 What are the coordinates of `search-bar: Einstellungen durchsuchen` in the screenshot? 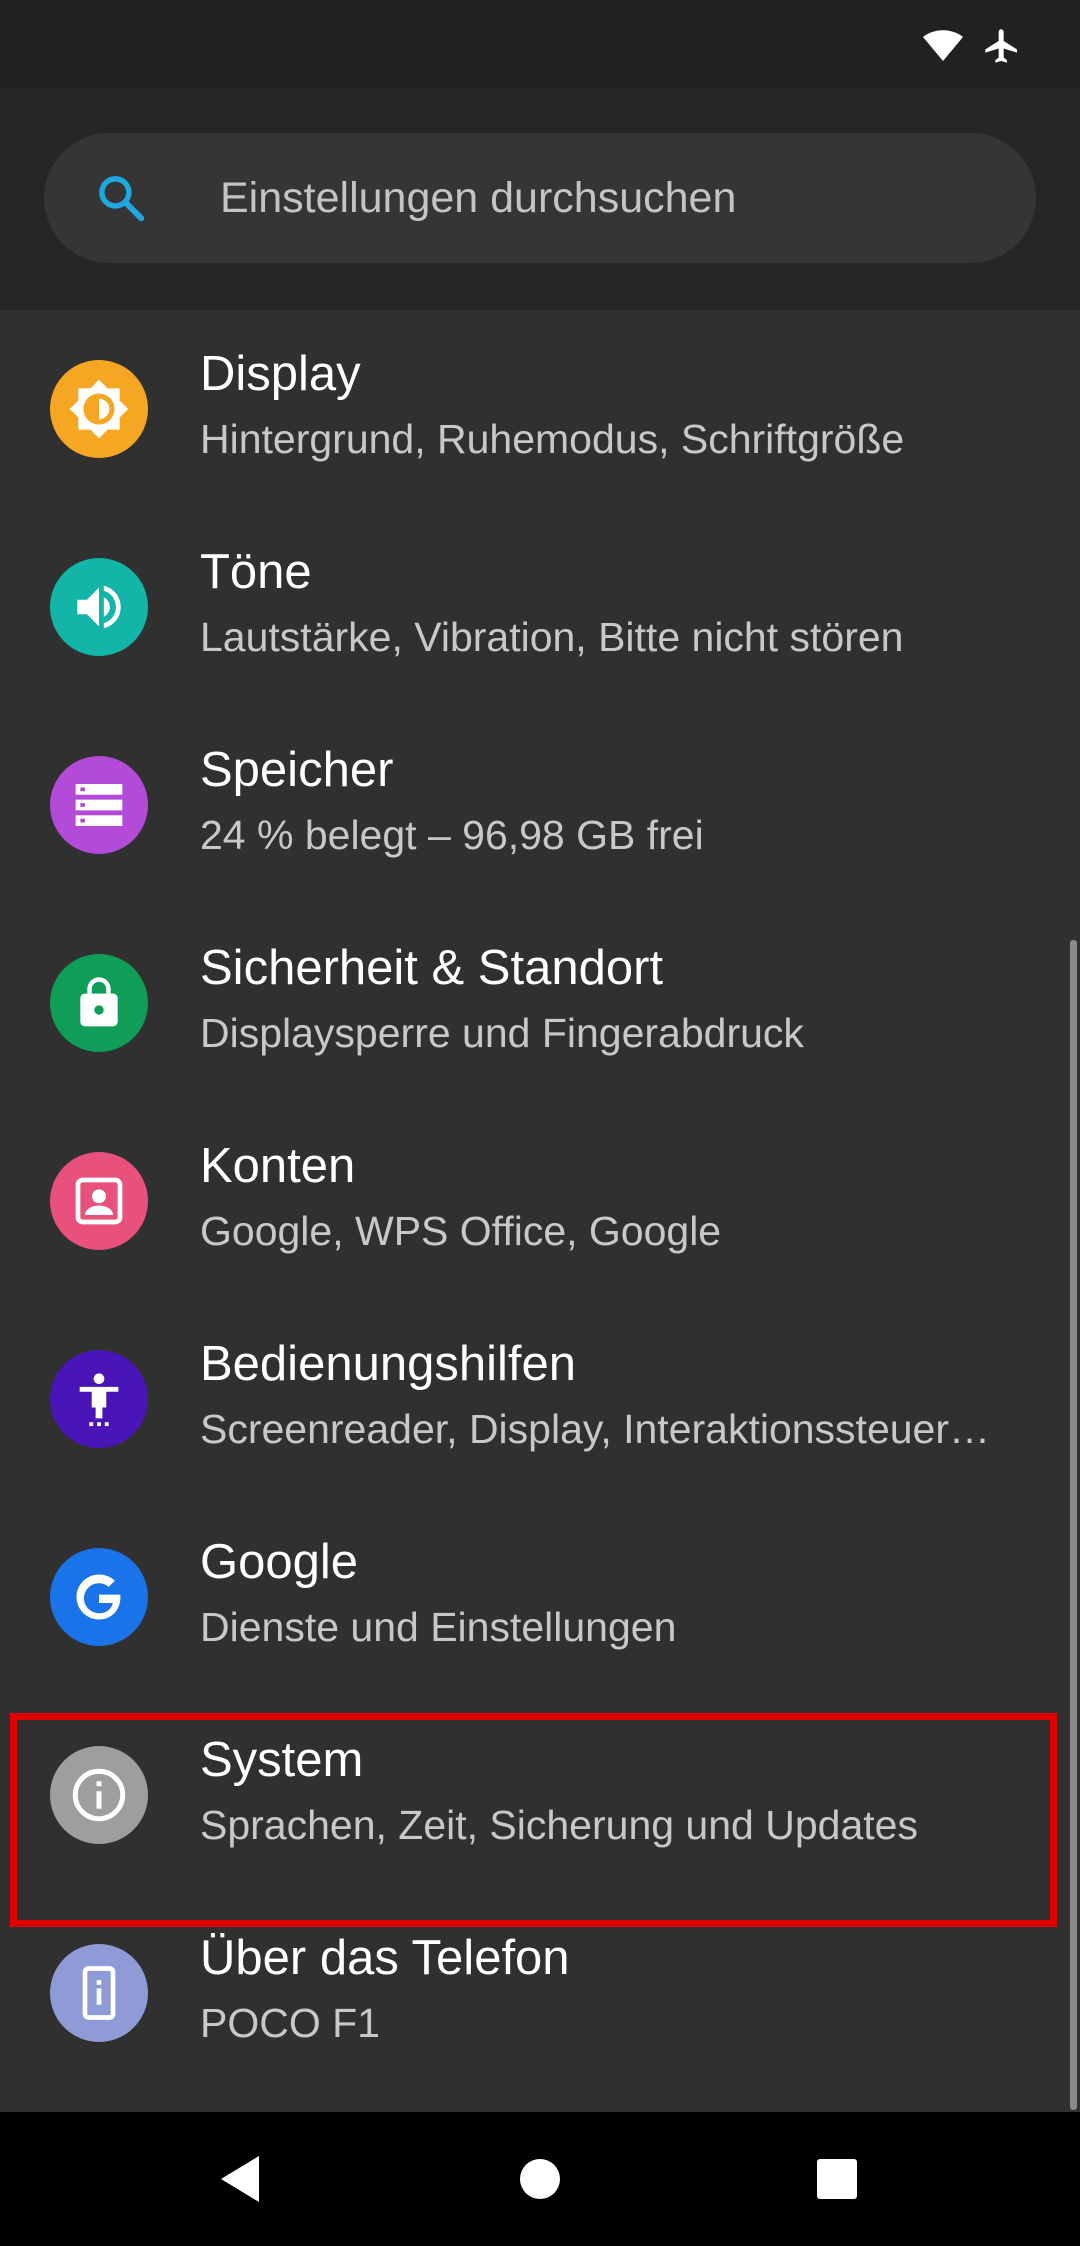 It's located at (540, 198).